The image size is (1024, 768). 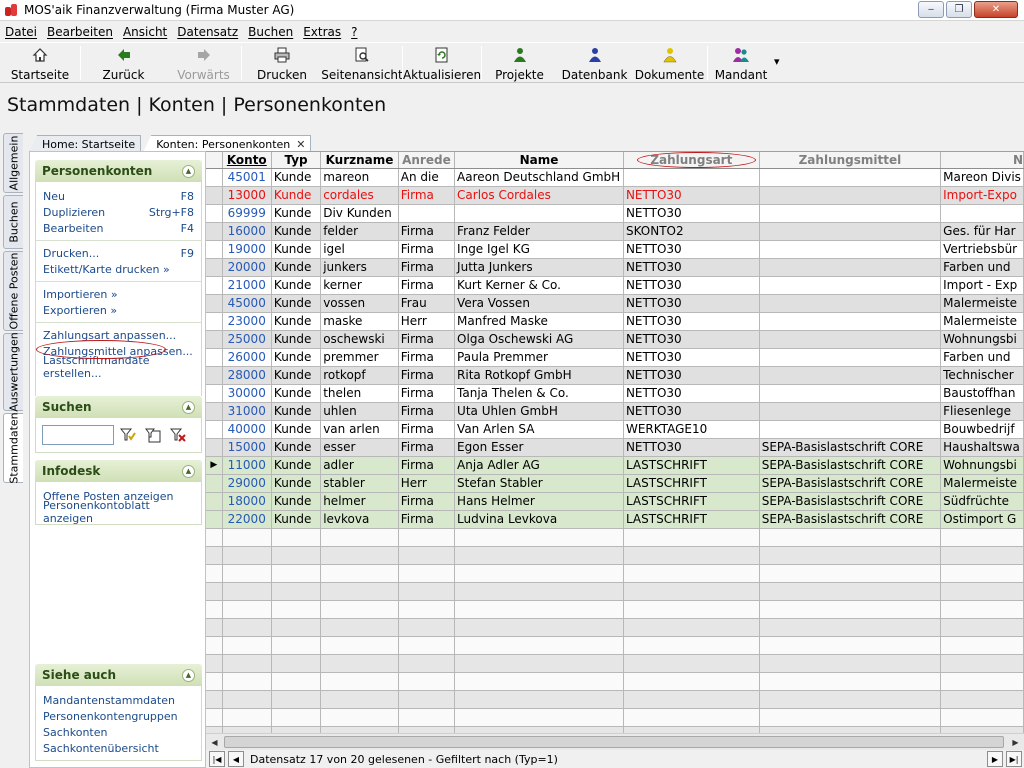 What do you see at coordinates (539, 483) in the screenshot?
I see `cell-name: Stefan Stabler` at bounding box center [539, 483].